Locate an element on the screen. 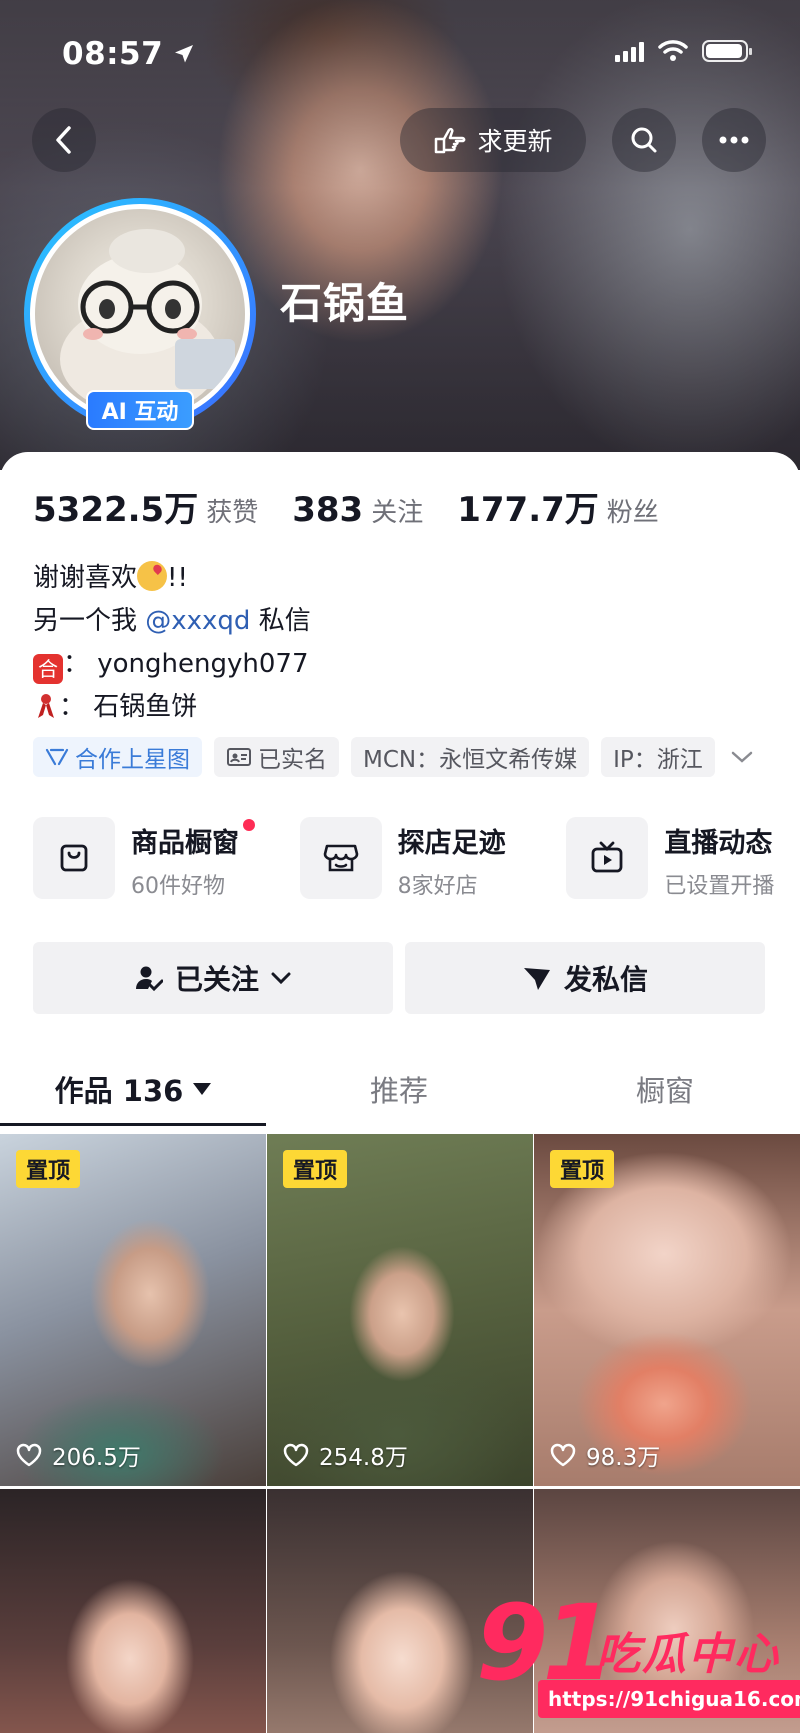 Image resolution: width=800 pixels, height=1733 pixels. mention-link: @xxxqd is located at coordinates (197, 621).